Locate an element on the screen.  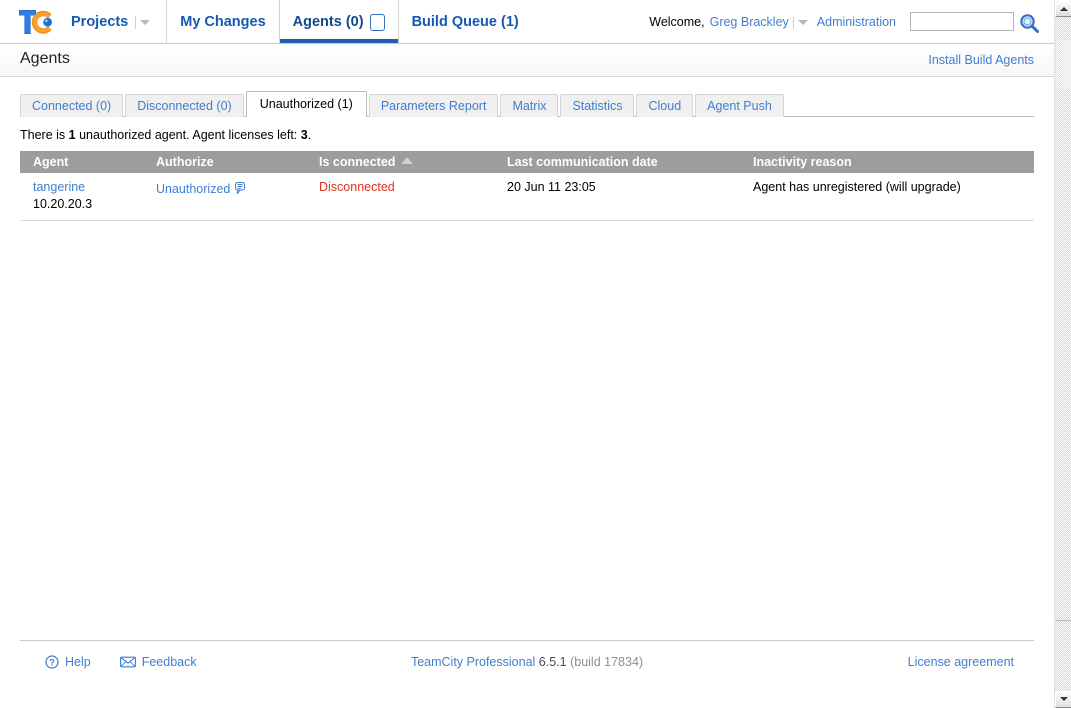
chevron-down-icon is located at coordinates (144, 22).